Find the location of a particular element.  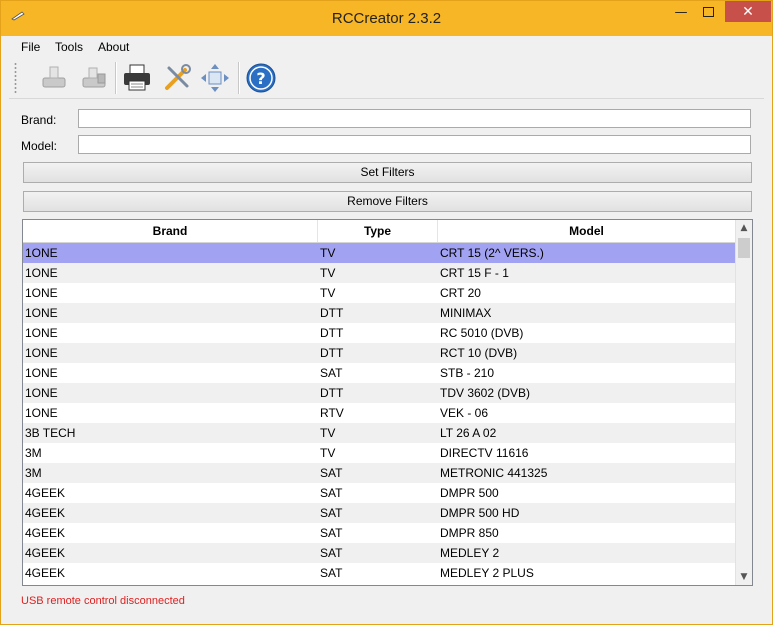

table-row: 1ONE DTT RC 5010 (DVB) is located at coordinates (379, 333).